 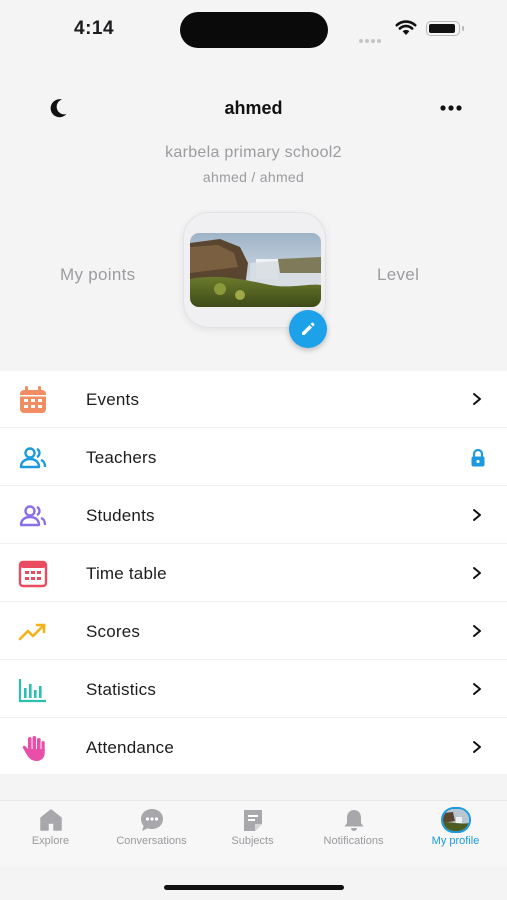 What do you see at coordinates (33, 458) in the screenshot?
I see `teachers-icon` at bounding box center [33, 458].